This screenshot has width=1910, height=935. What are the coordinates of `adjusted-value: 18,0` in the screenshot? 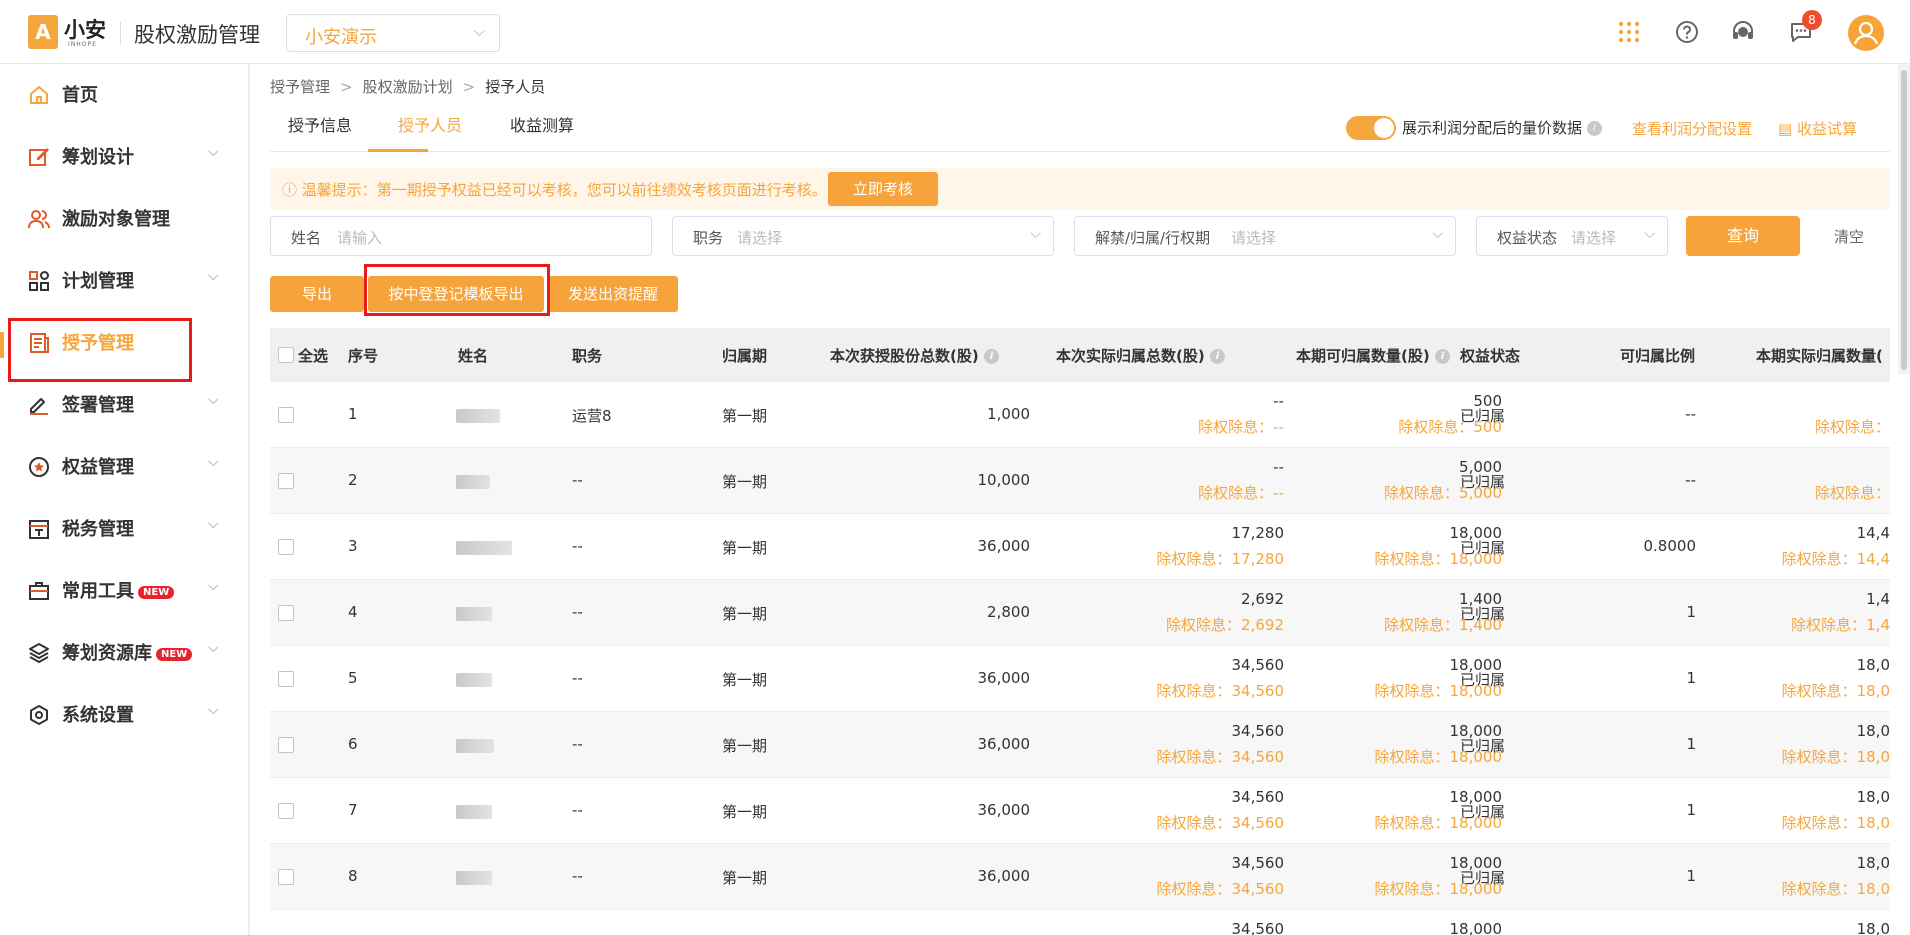 It's located at (1873, 889).